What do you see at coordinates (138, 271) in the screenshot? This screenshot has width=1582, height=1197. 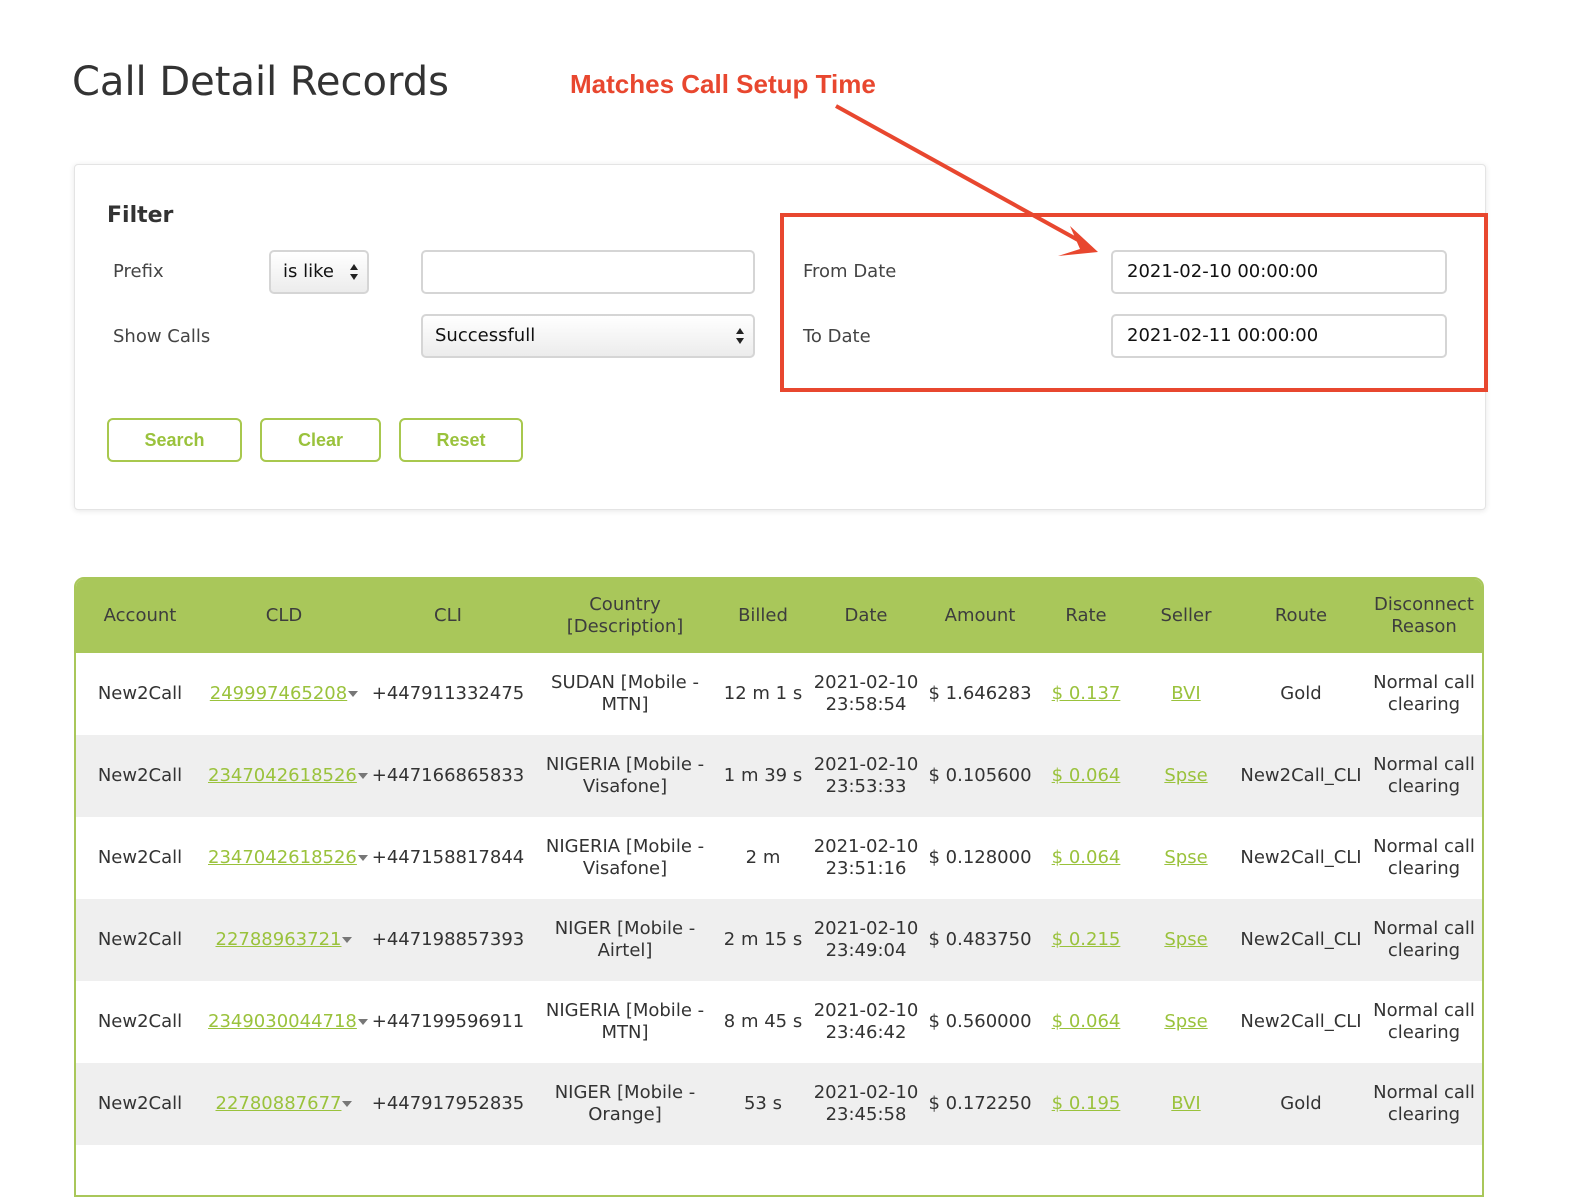 I see `prefix-label: Prefix` at bounding box center [138, 271].